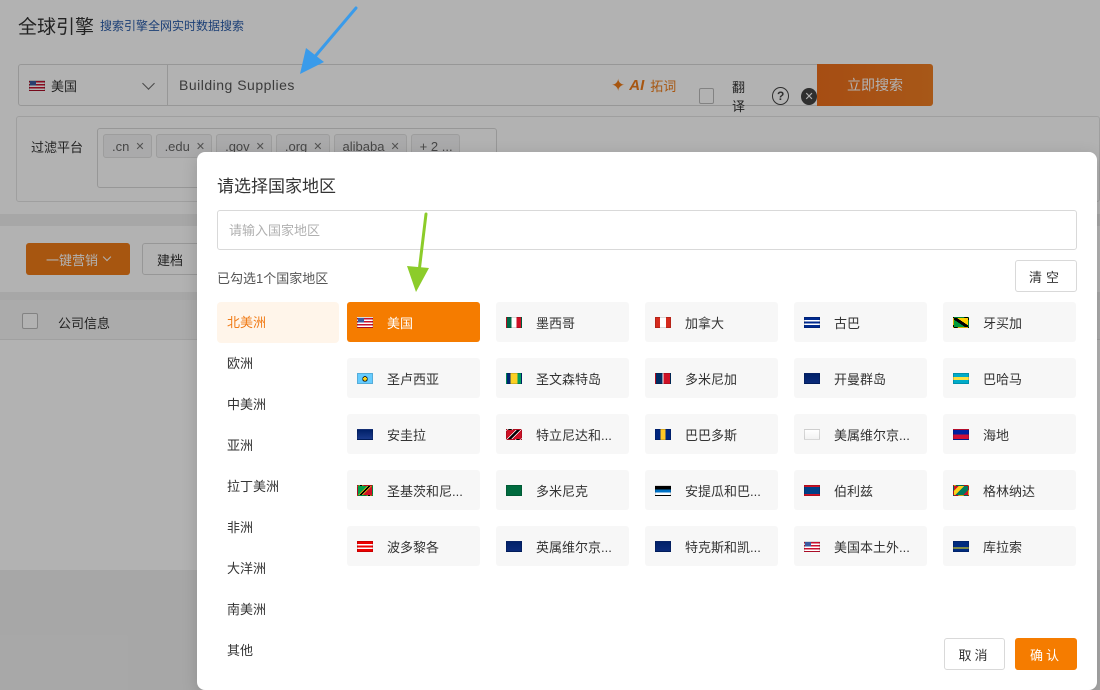 The height and width of the screenshot is (690, 1100). What do you see at coordinates (663, 322) in the screenshot?
I see `ca-flag-icon` at bounding box center [663, 322].